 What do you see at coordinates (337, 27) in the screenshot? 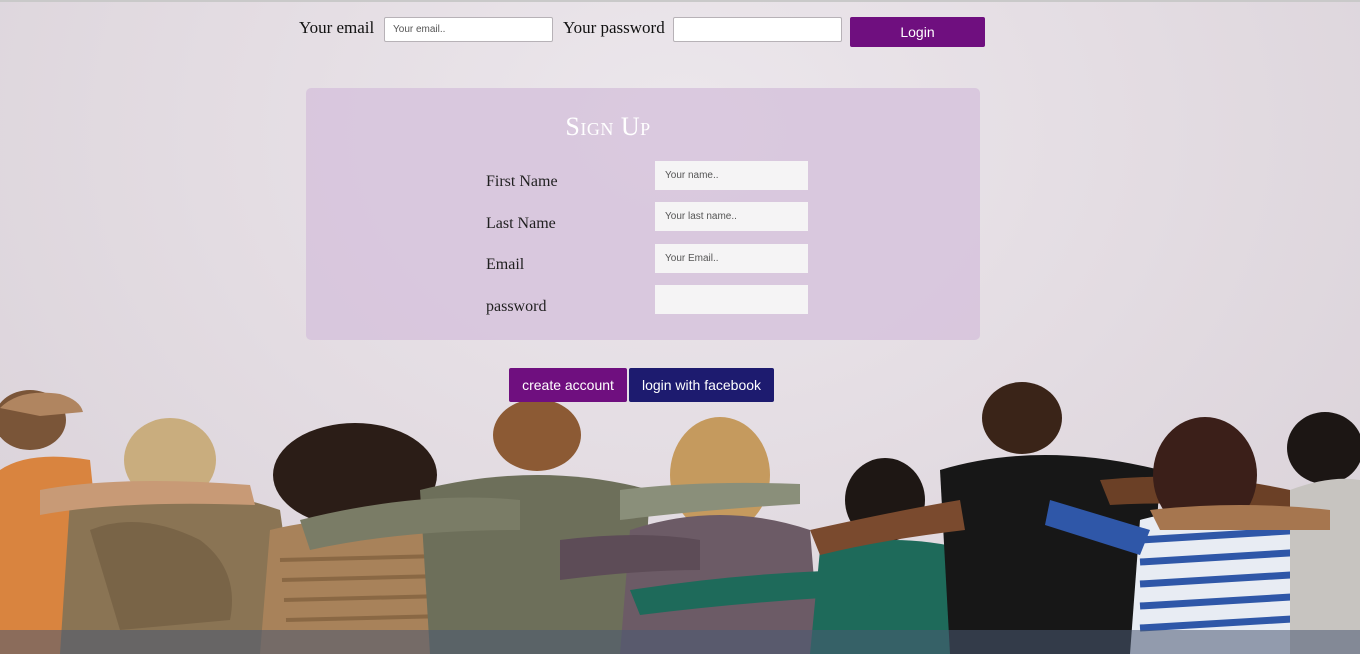
I see `email-label: Your email` at bounding box center [337, 27].